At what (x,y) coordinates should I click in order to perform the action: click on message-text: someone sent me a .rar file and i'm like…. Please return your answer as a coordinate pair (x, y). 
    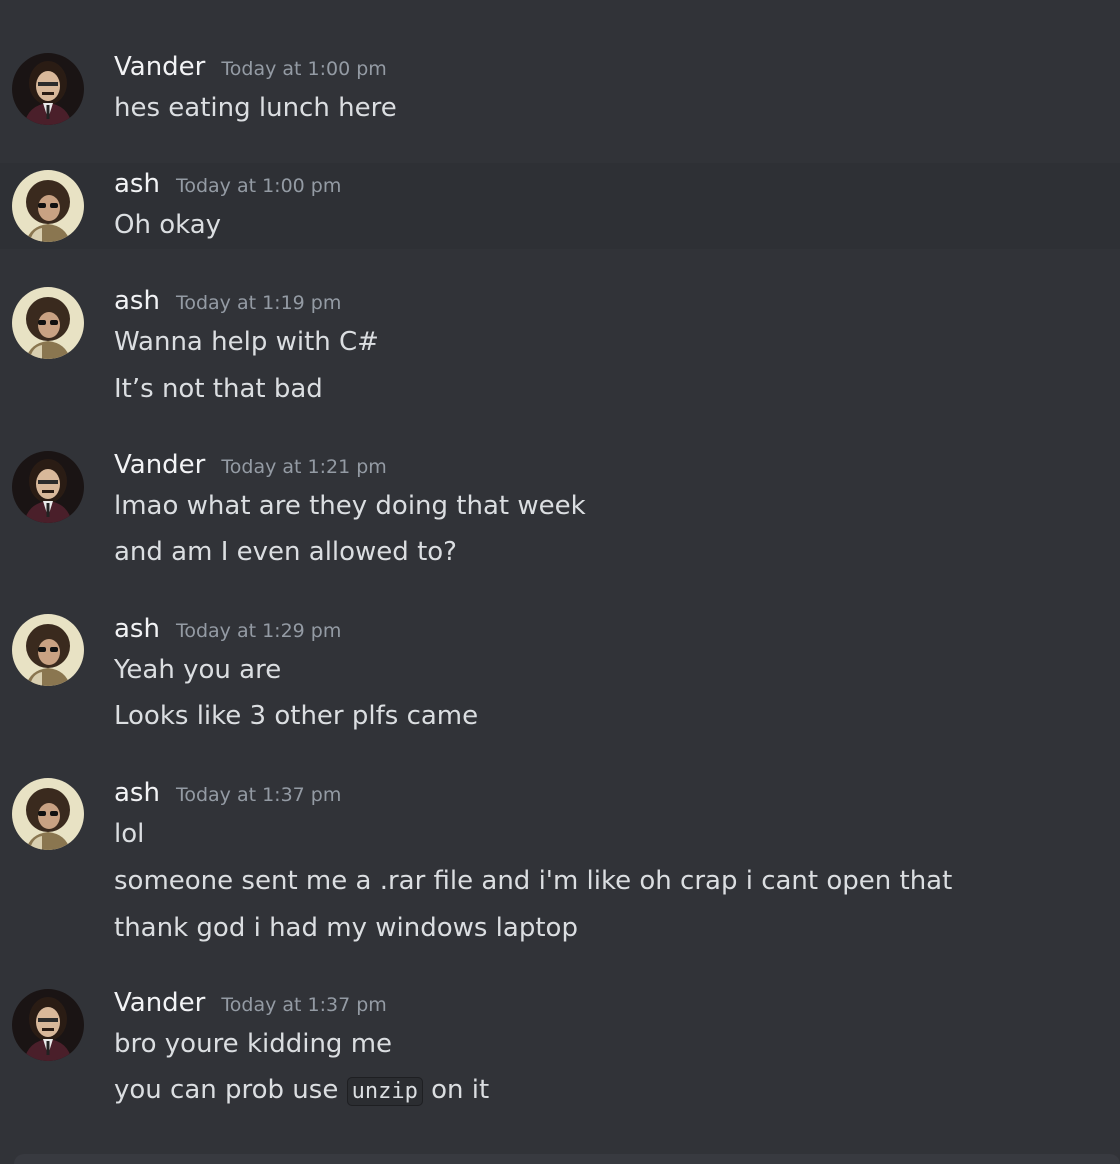
    Looking at the image, I should click on (533, 881).